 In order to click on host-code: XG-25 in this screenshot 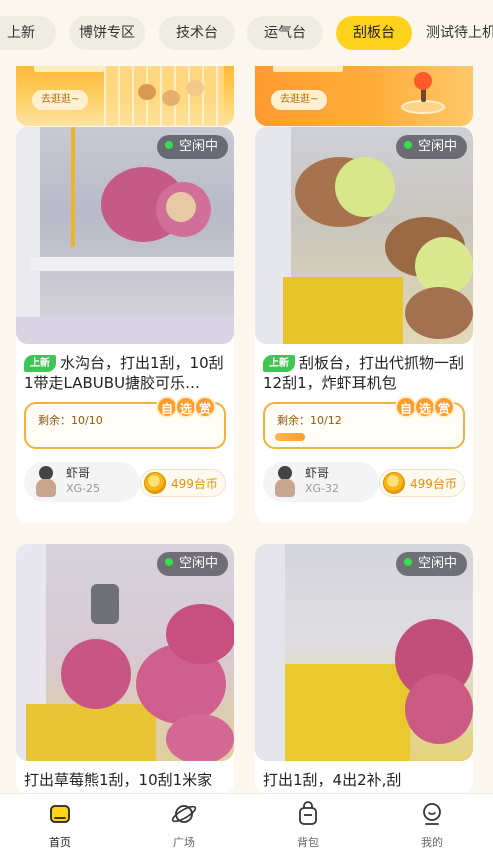, I will do `click(83, 488)`.